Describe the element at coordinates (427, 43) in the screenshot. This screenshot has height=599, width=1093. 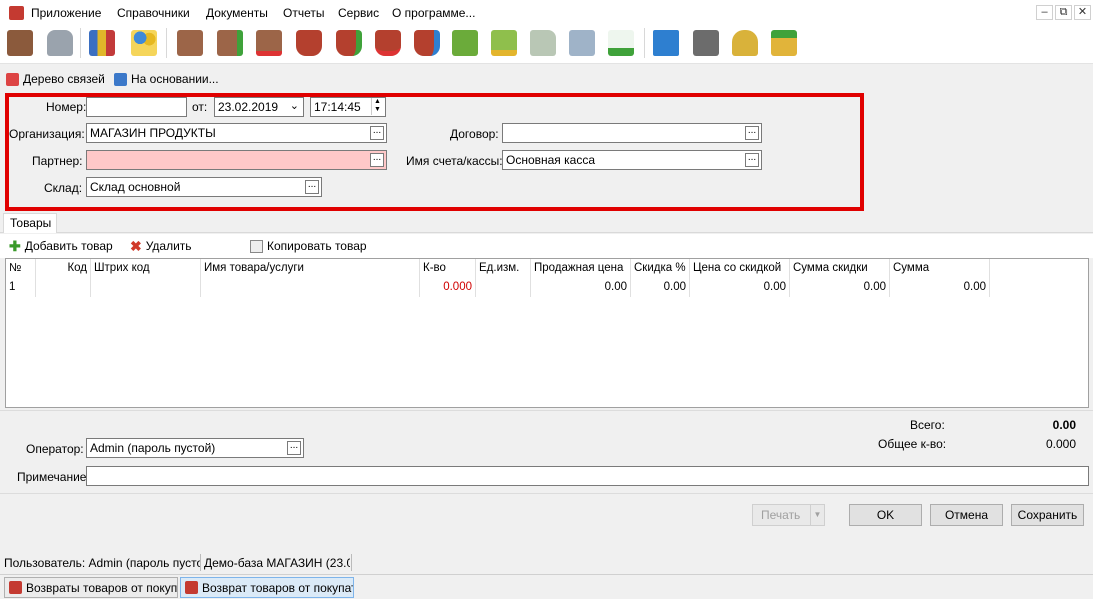
I see `basket-move-icon` at that location.